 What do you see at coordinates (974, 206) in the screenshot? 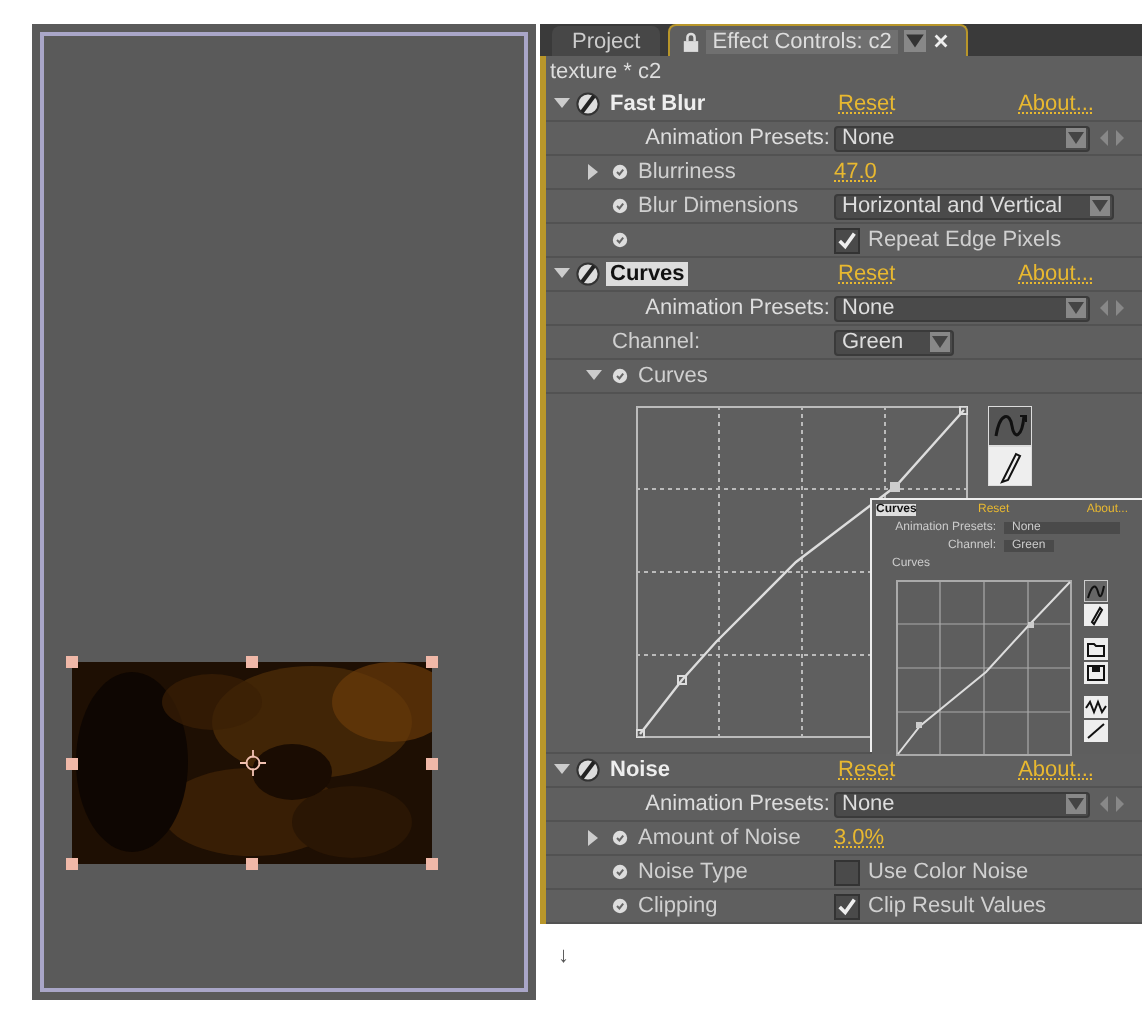
I see `dimensions-dropdown: Horizontal and Vertical` at bounding box center [974, 206].